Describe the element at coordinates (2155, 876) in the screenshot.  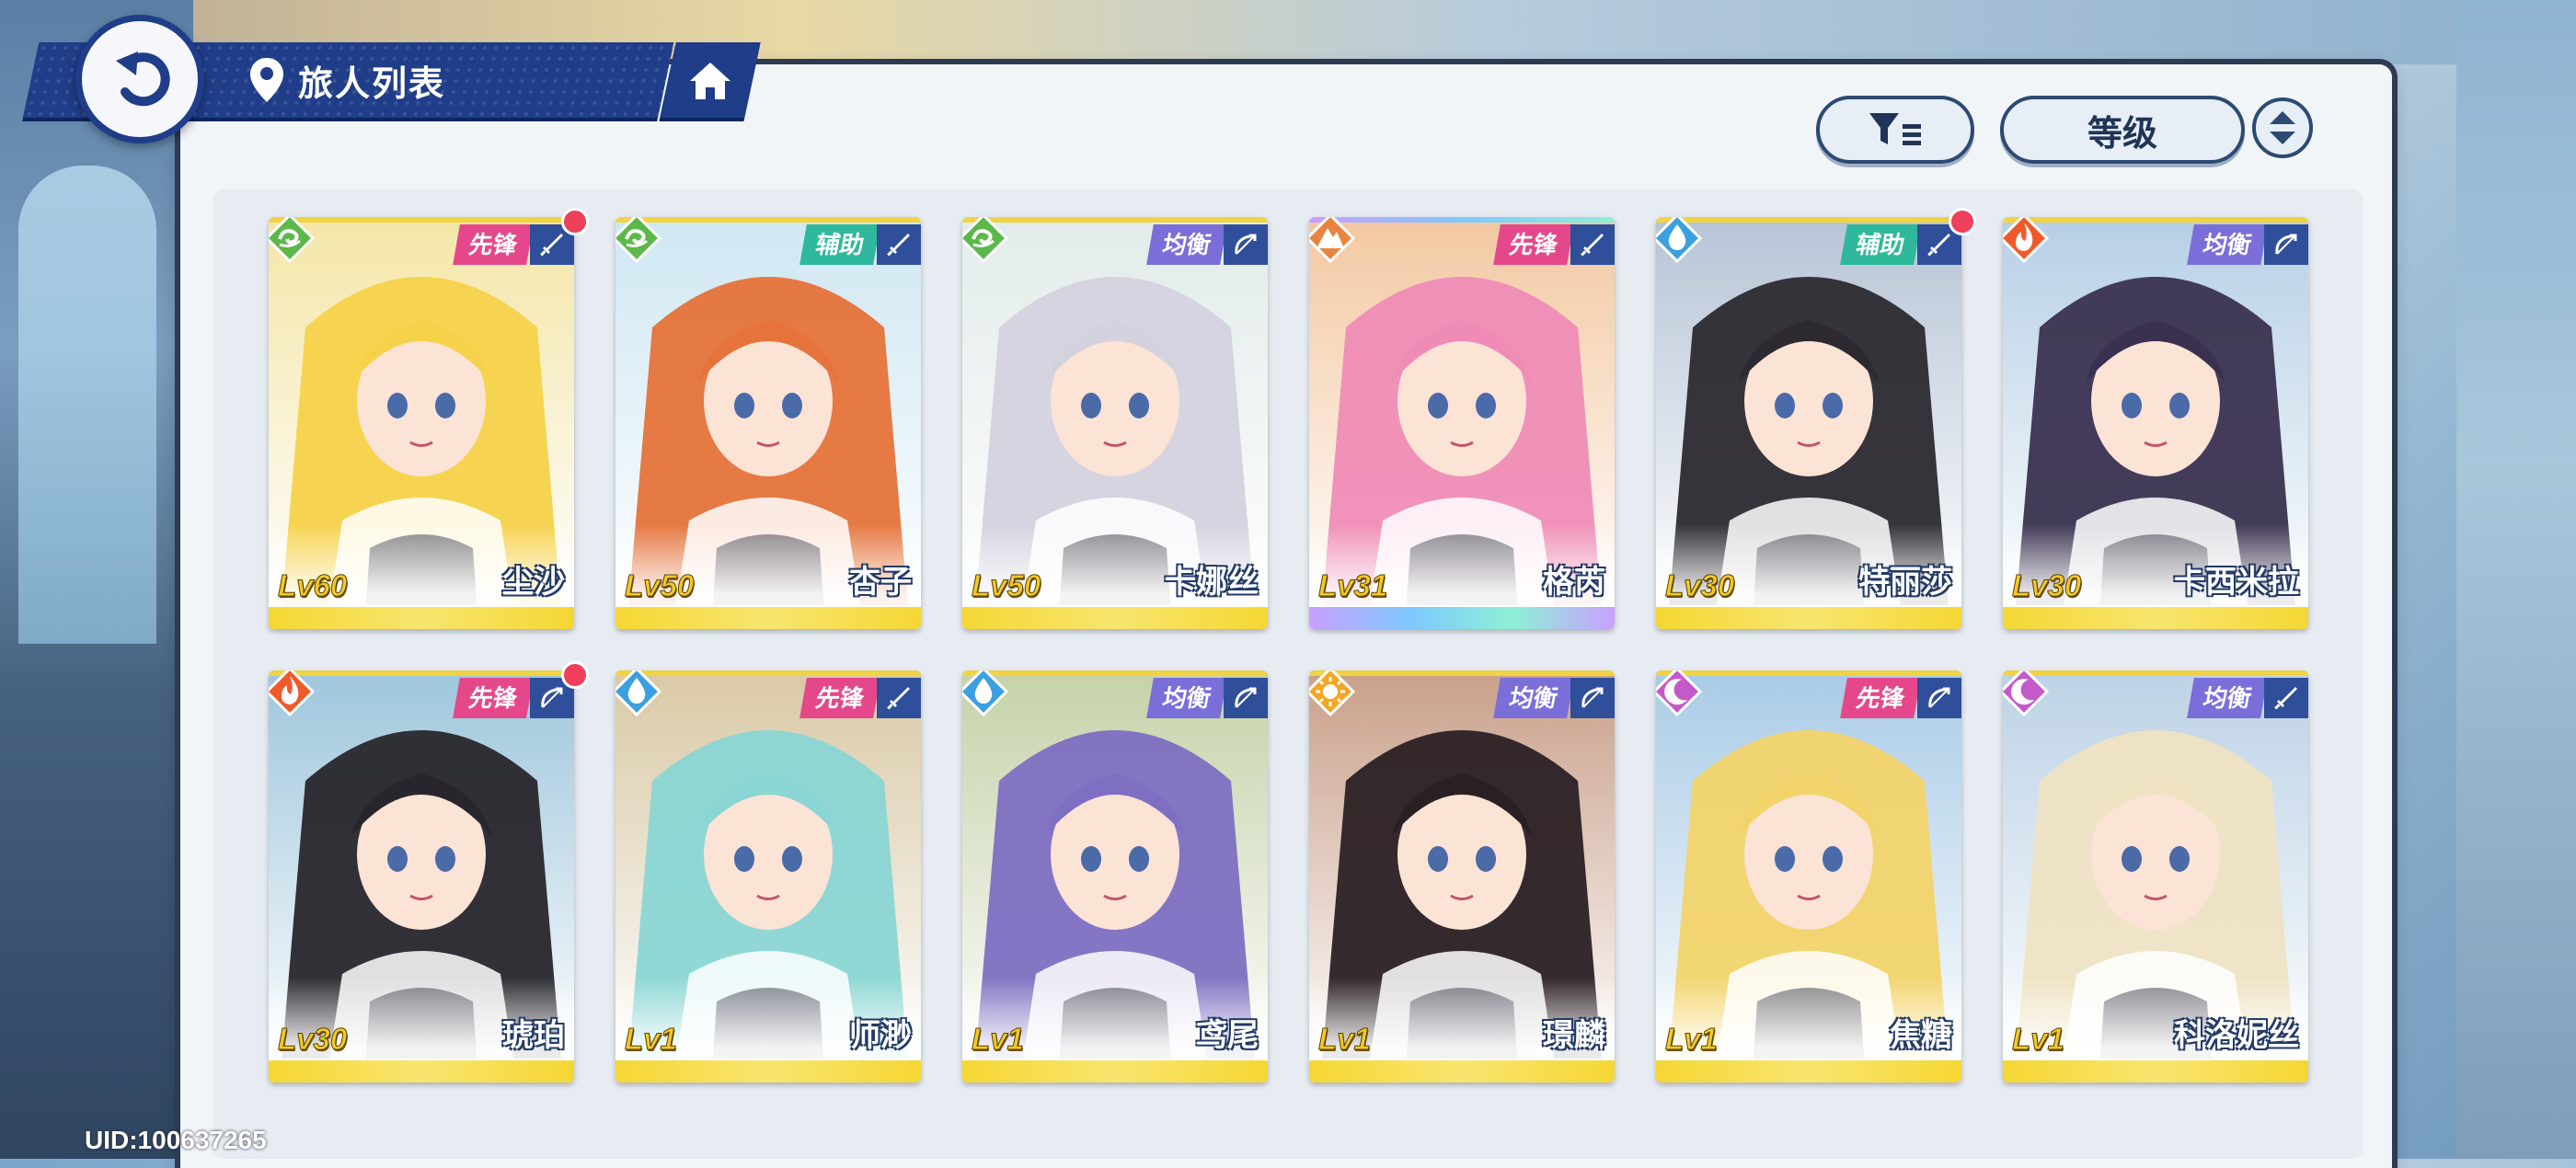
I see `character-card: 均衡 Lv1 科洛妮丝` at that location.